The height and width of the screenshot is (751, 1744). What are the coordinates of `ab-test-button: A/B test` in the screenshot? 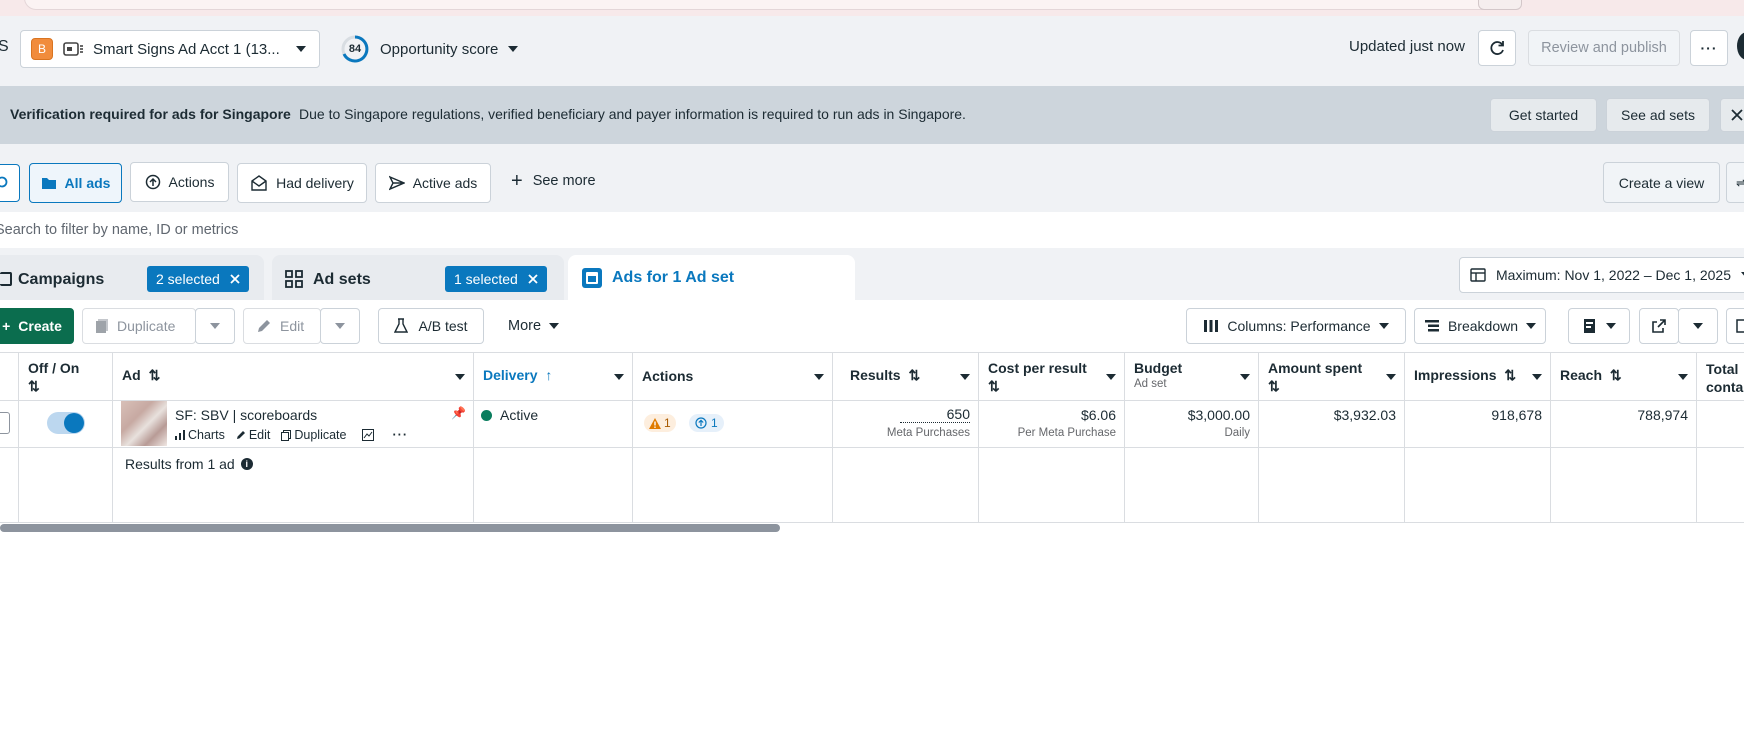 It's located at (431, 326).